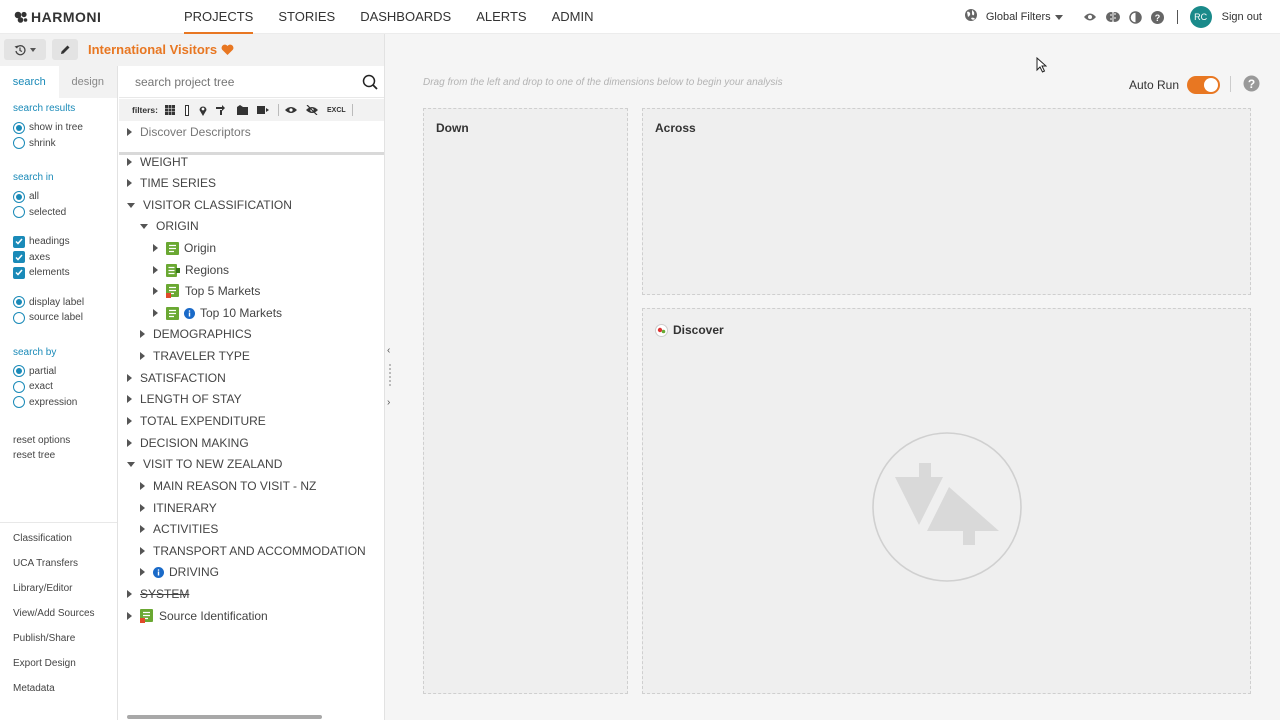  What do you see at coordinates (65, 144) in the screenshot?
I see `option-shrink: shrink` at bounding box center [65, 144].